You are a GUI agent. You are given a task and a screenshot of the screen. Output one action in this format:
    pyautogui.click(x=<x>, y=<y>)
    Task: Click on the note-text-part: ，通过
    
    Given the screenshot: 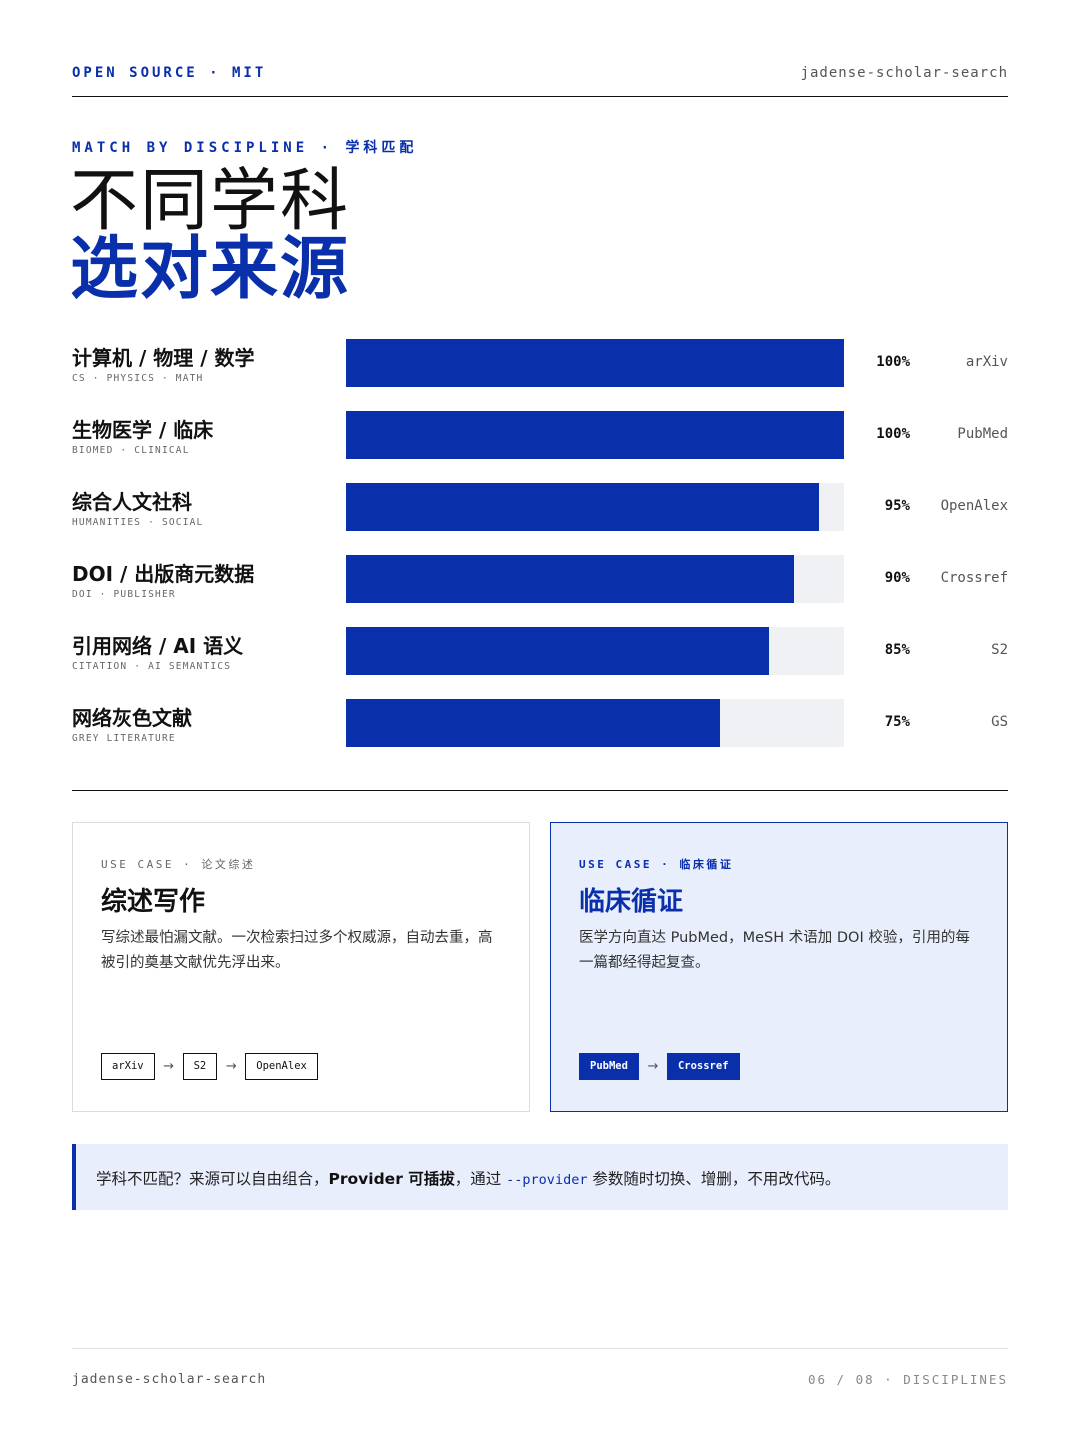 What is the action you would take?
    pyautogui.click(x=480, y=1179)
    